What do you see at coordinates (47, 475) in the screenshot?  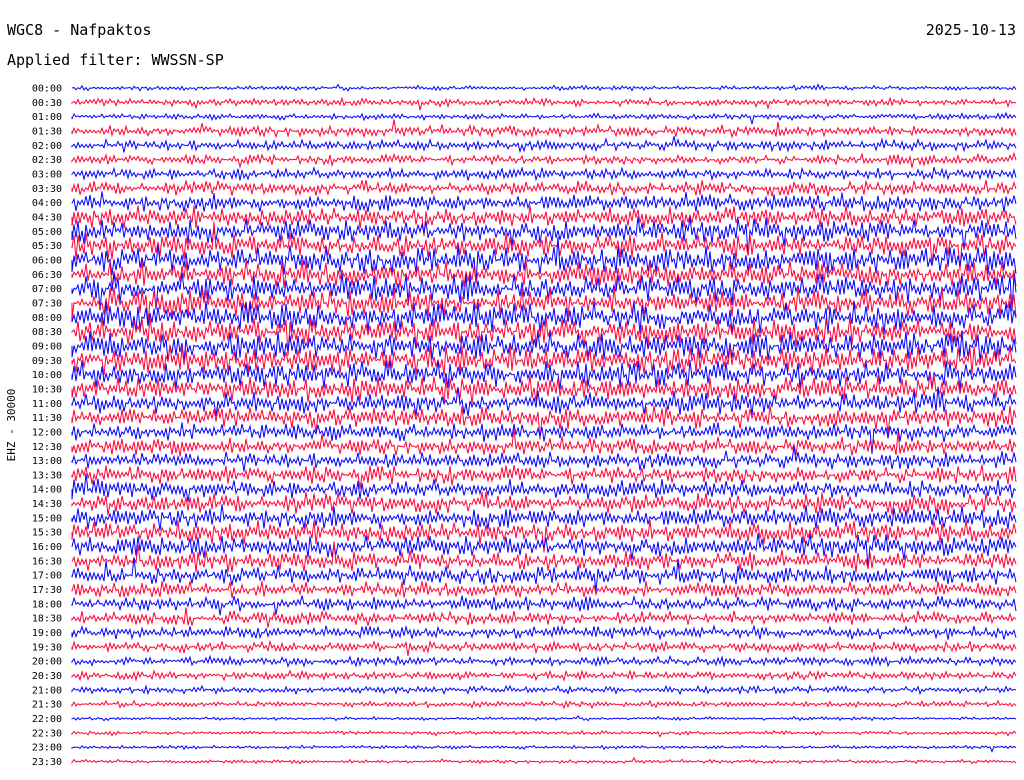 I see `time-label: 13:30` at bounding box center [47, 475].